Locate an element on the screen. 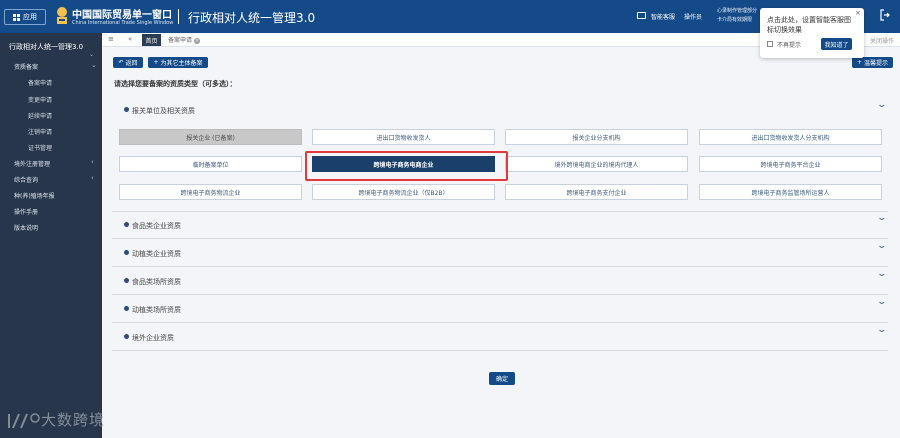 This screenshot has height=438, width=900. brand-name-en: China International Trade Single Window is located at coordinates (123, 23).